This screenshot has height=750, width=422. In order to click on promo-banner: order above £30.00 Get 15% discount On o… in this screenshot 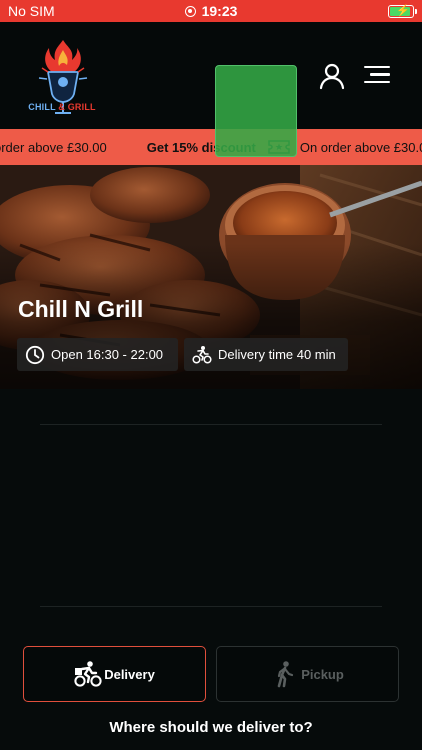, I will do `click(211, 147)`.